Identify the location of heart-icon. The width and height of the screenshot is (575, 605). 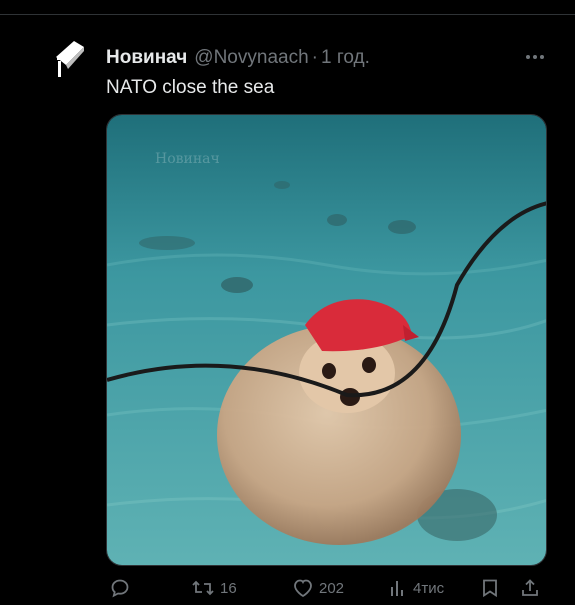
(303, 588).